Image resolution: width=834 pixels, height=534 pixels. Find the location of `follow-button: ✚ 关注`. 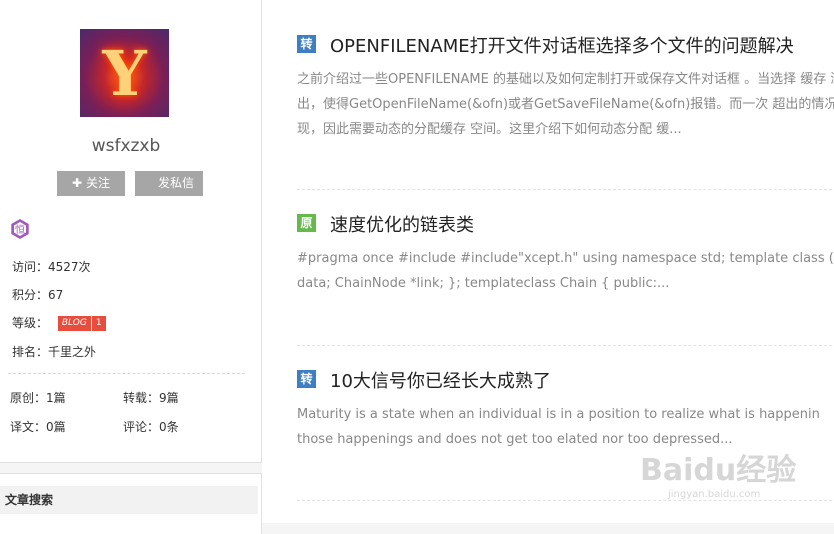

follow-button: ✚ 关注 is located at coordinates (91, 183).